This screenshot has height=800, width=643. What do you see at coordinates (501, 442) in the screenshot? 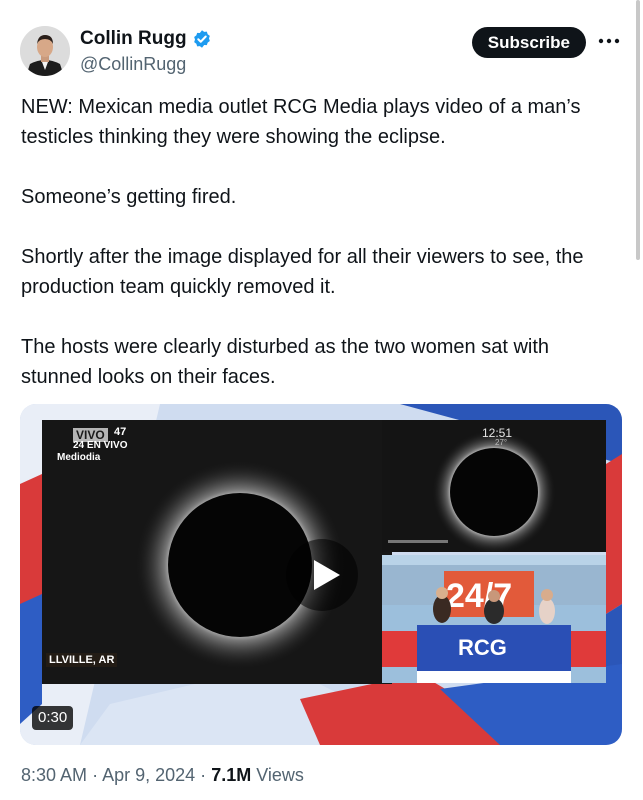
I see `broadcast-temperature: 27°` at bounding box center [501, 442].